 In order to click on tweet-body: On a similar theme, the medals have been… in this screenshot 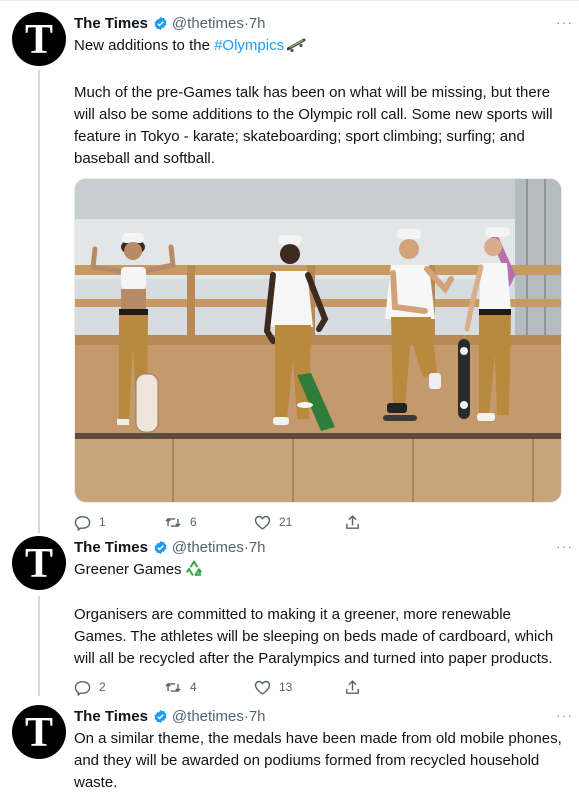, I will do `click(318, 760)`.